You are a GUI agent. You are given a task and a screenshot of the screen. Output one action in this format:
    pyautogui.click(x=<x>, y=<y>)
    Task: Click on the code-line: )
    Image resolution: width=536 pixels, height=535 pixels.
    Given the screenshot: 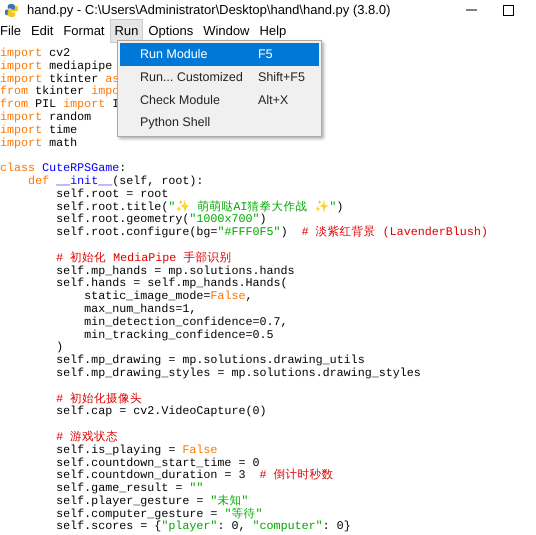 What is the action you would take?
    pyautogui.click(x=59, y=347)
    